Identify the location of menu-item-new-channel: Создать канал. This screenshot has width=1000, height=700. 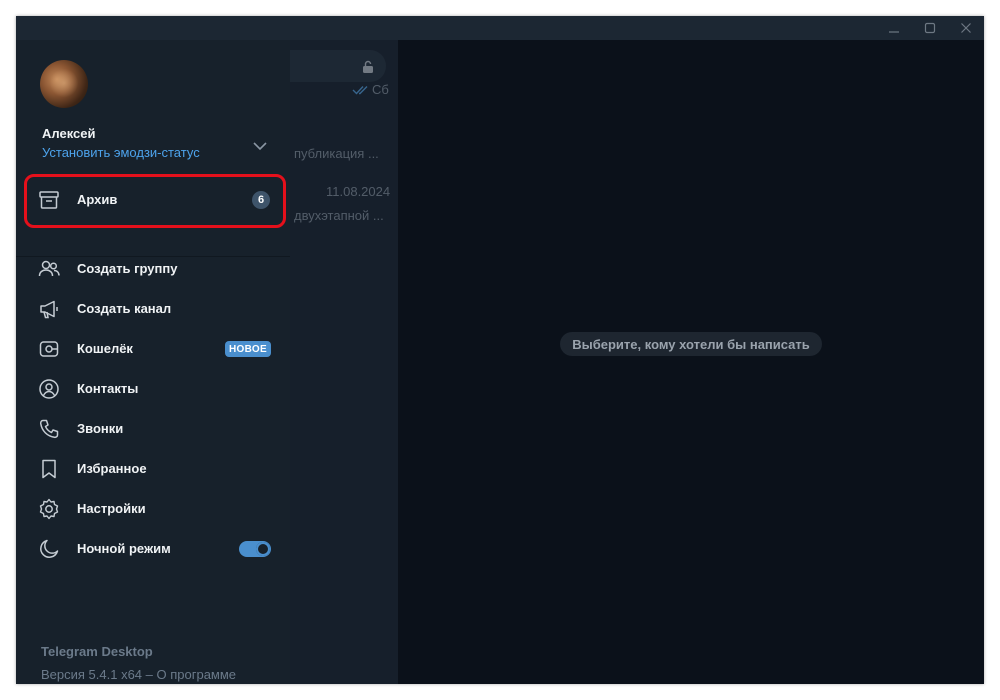
(153, 309).